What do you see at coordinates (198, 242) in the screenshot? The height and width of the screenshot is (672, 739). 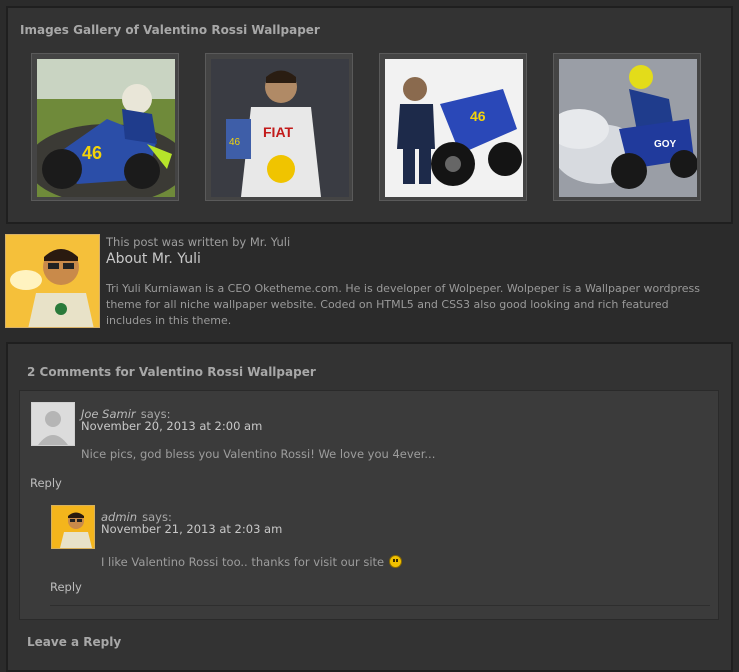 I see `author-written-by: This post was written by Mr. Yuli` at bounding box center [198, 242].